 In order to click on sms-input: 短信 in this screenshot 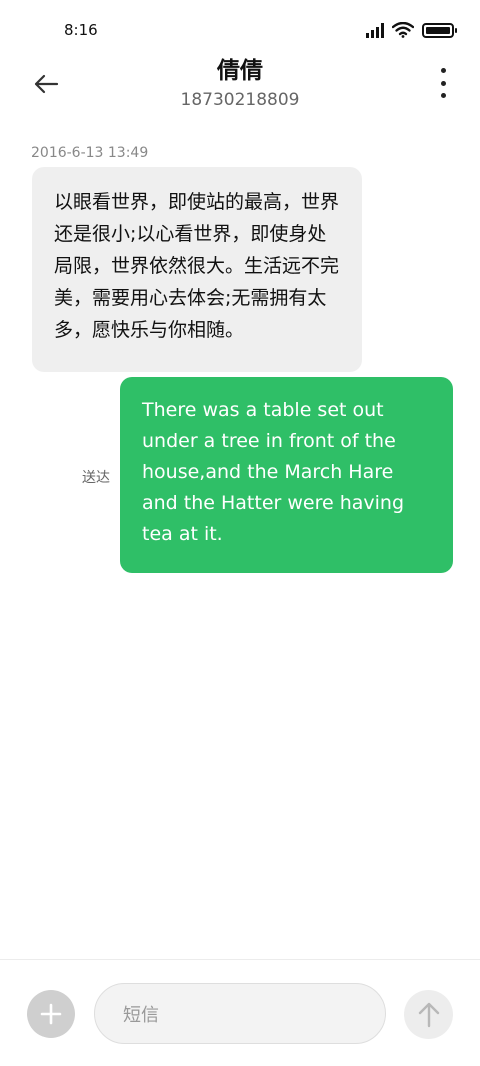, I will do `click(240, 1013)`.